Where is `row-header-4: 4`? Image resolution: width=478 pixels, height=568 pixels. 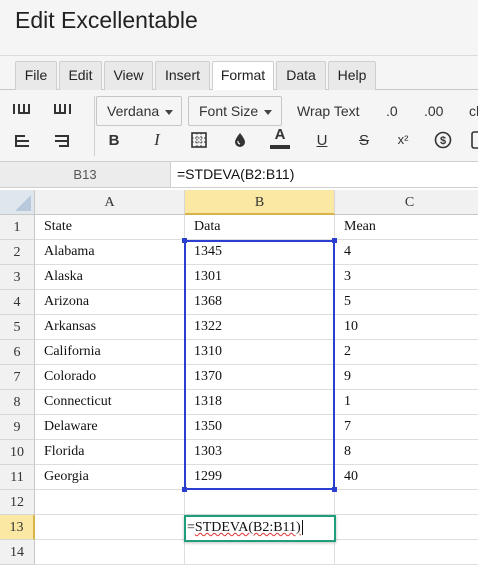 row-header-4: 4 is located at coordinates (17, 302).